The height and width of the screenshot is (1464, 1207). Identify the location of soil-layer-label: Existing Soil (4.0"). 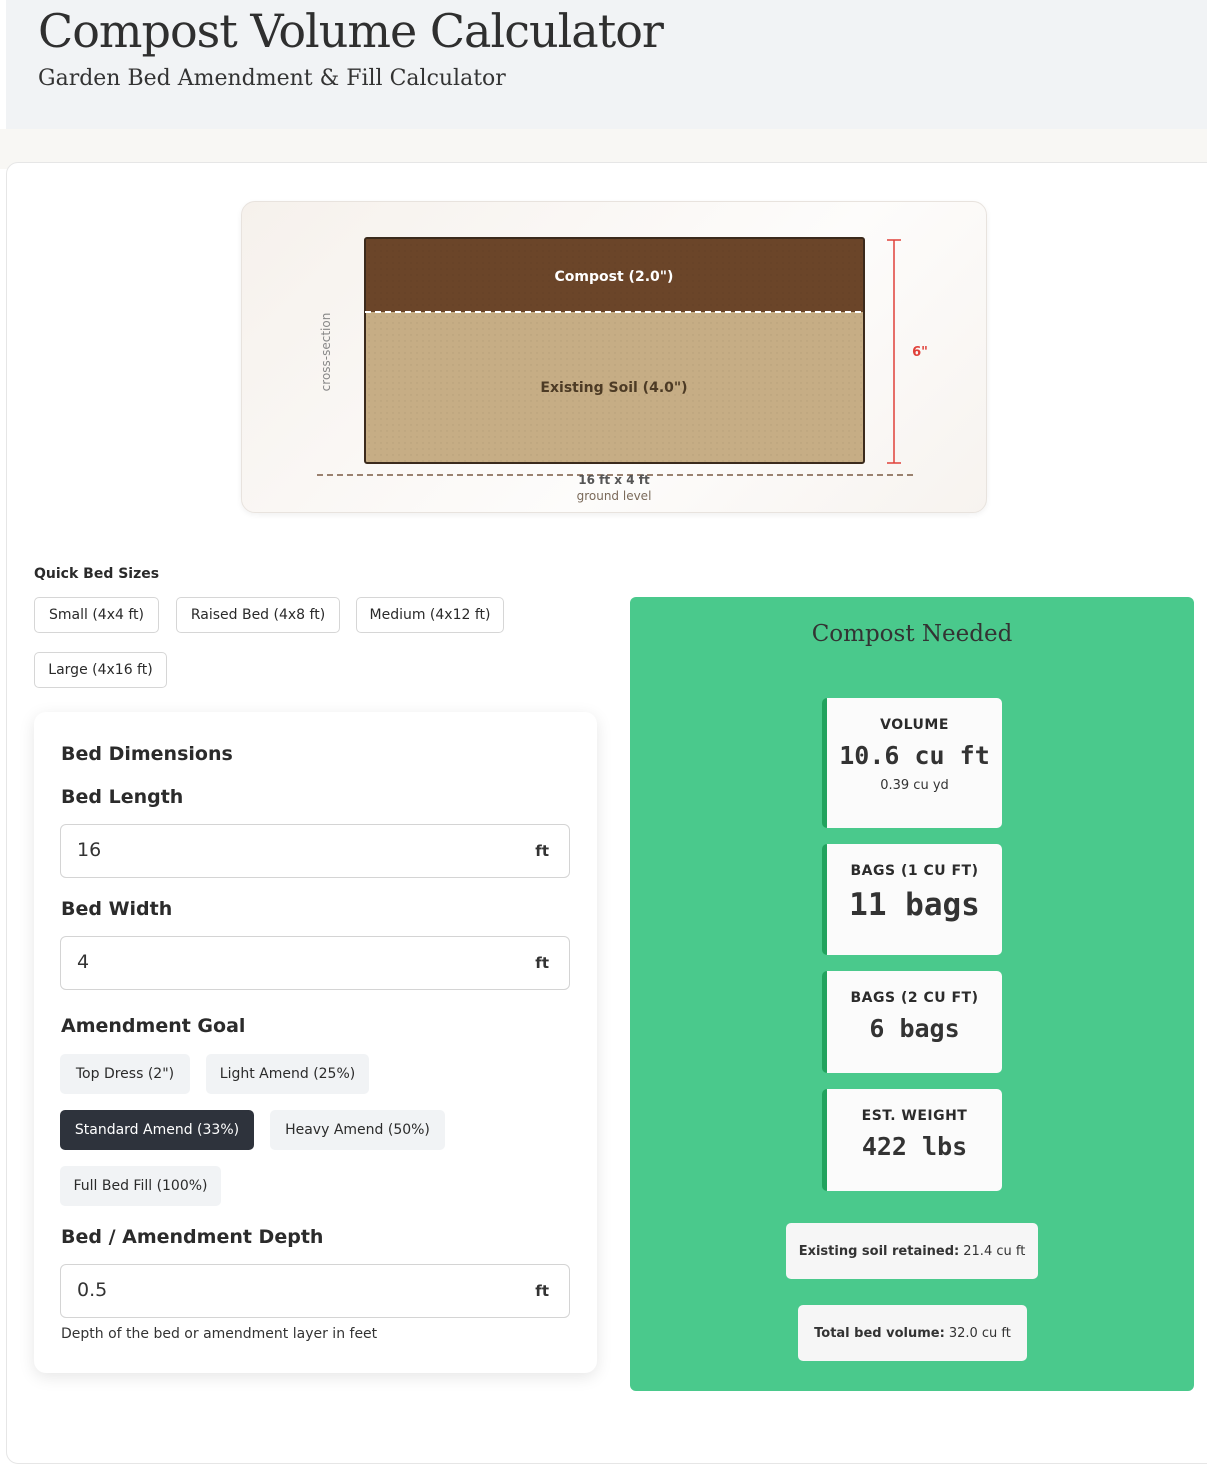
(613, 388).